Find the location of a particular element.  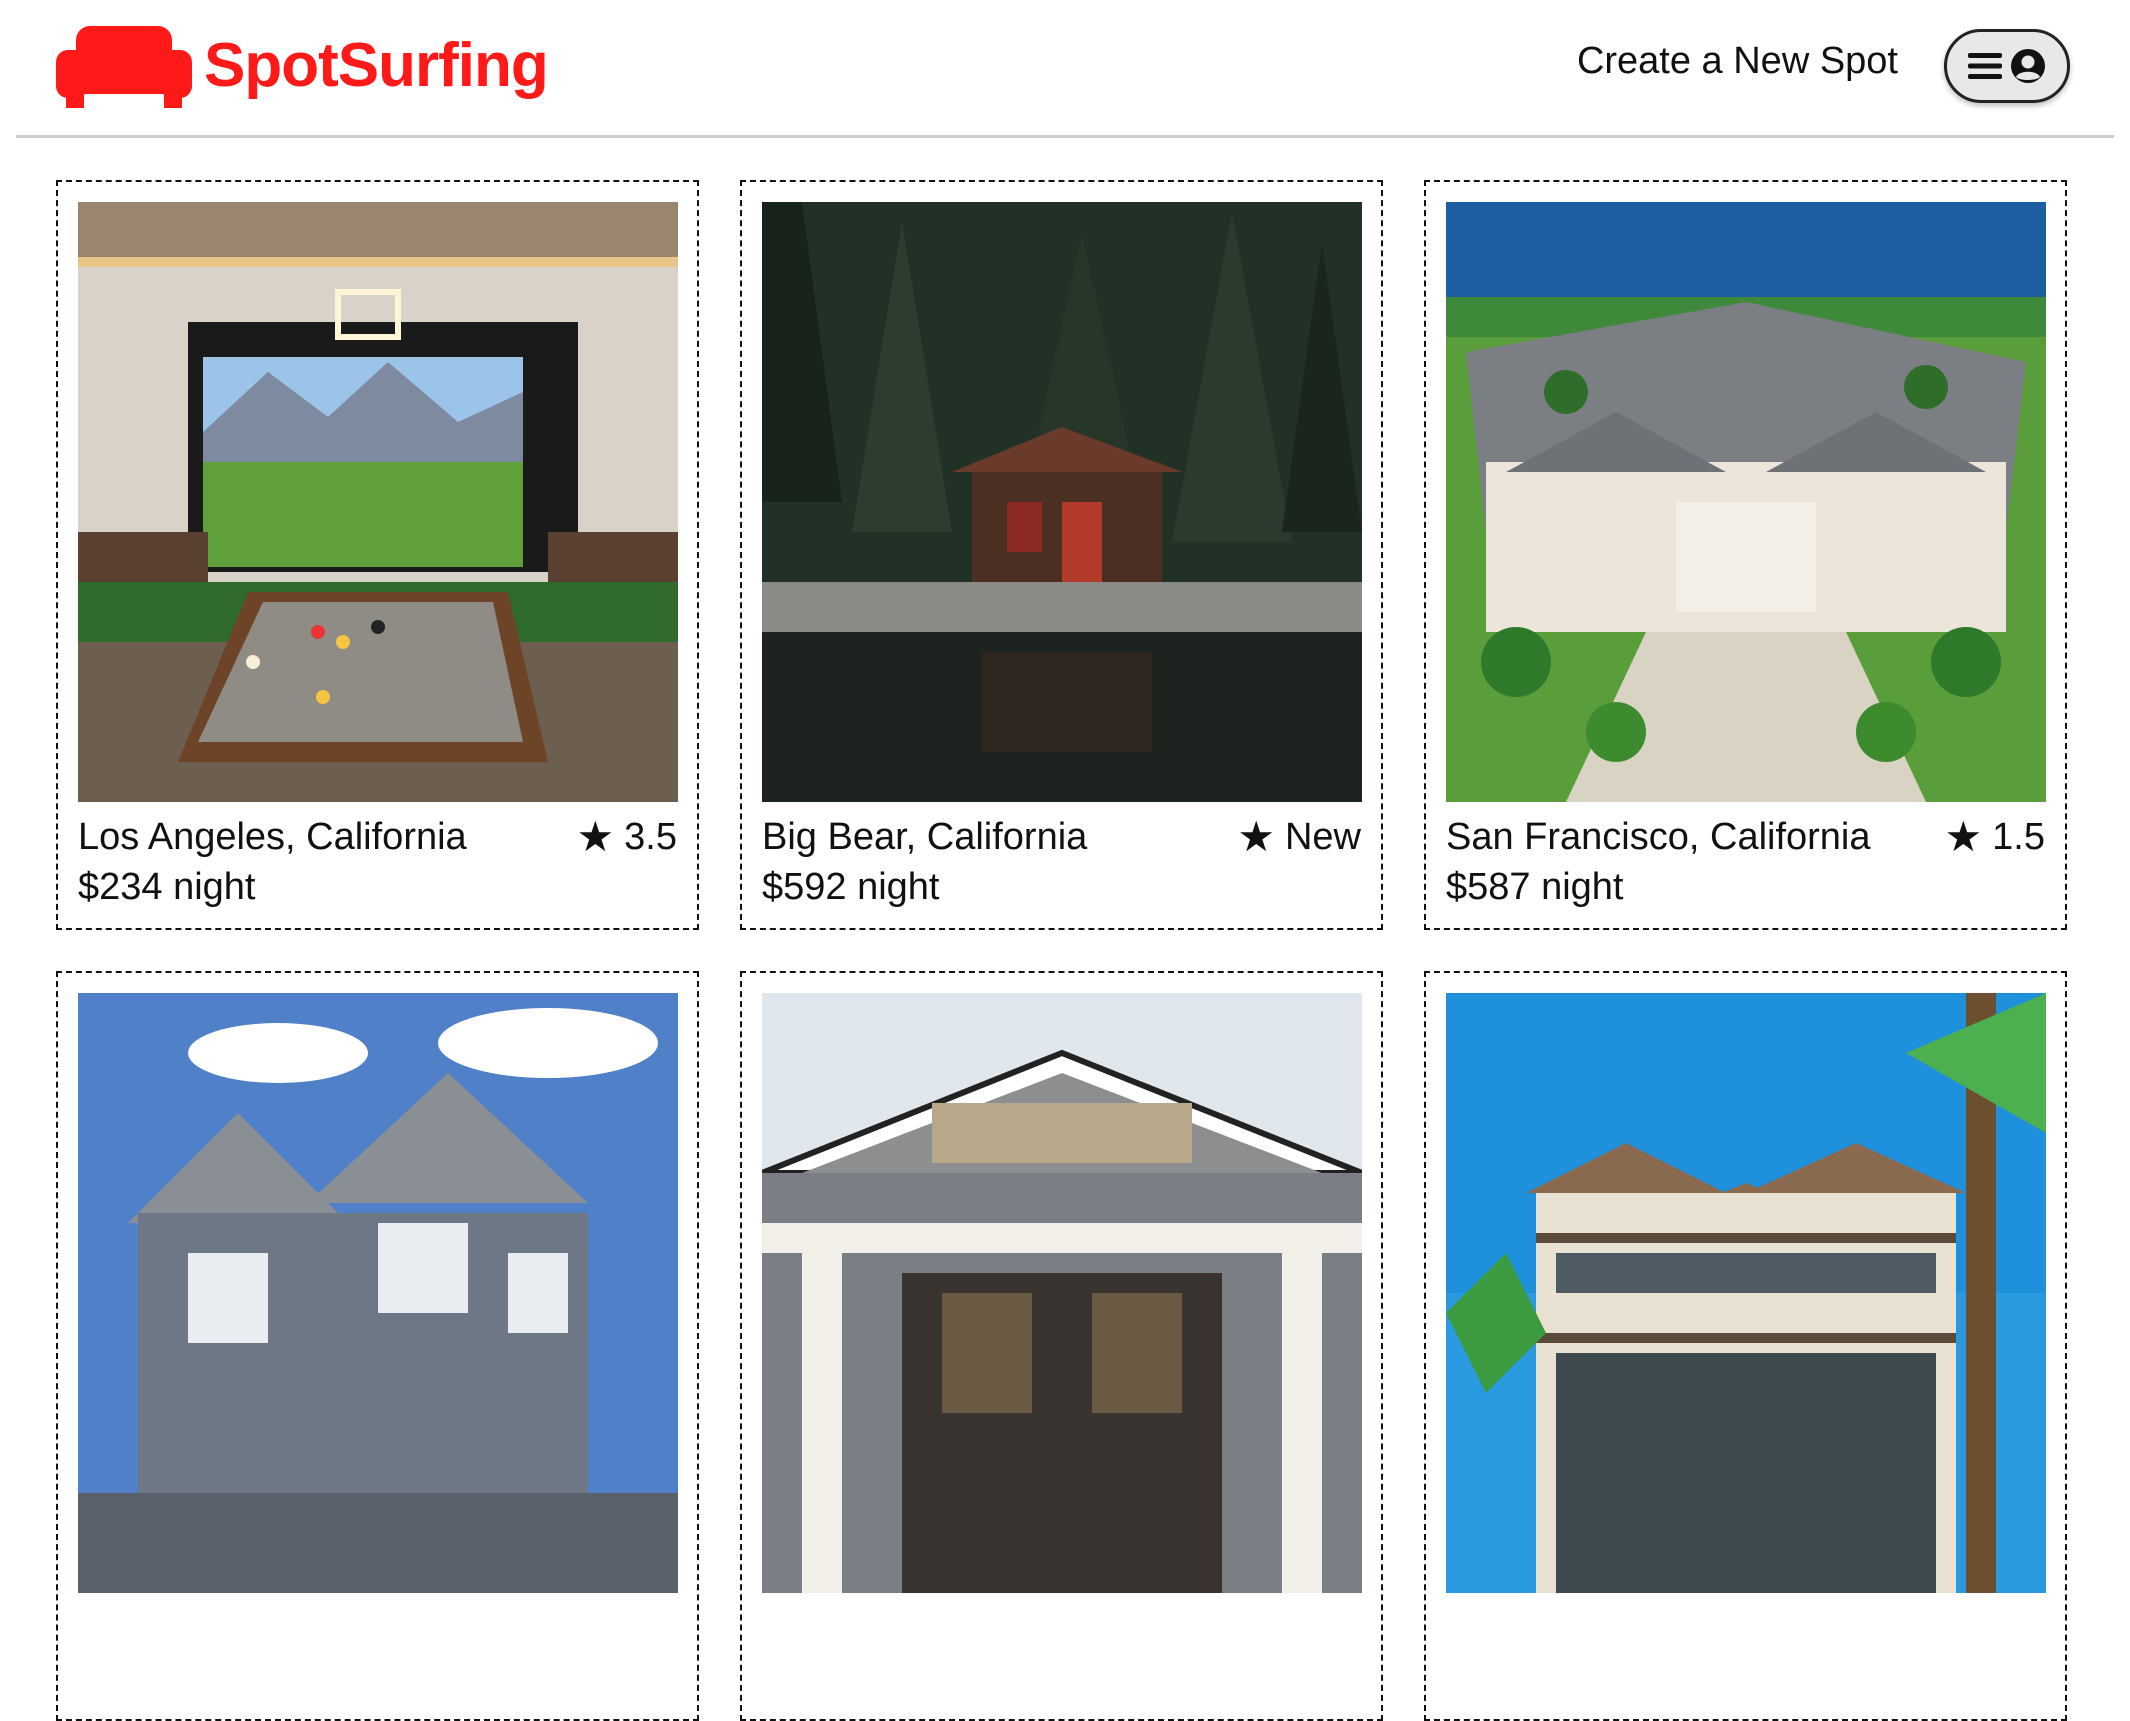

spot-rating: ★ 1.5 is located at coordinates (1995, 837).